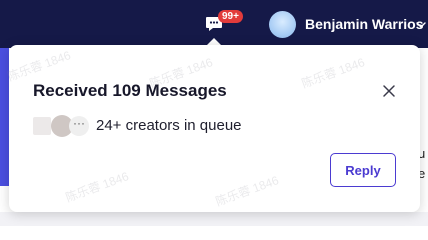 The height and width of the screenshot is (240, 428). I want to click on more-creators-indicator: ···, so click(79, 126).